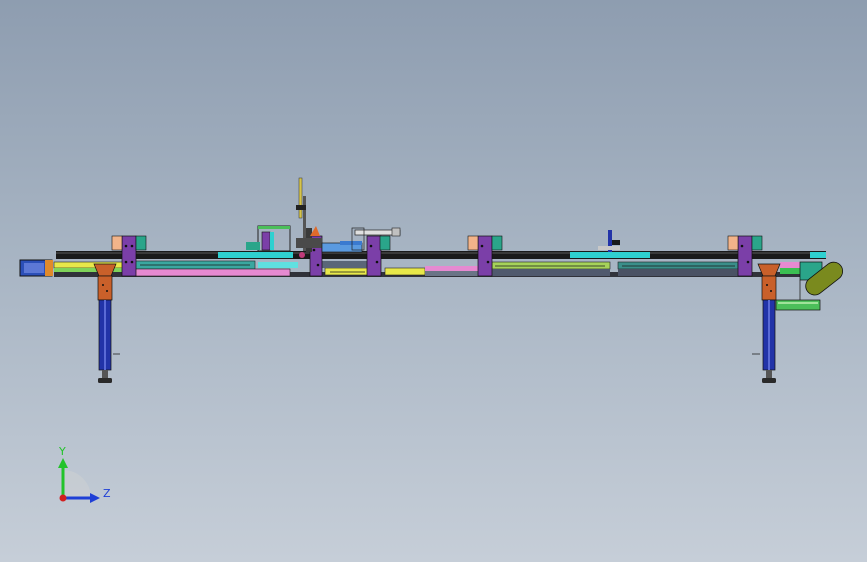 This screenshot has height=562, width=867. I want to click on axis-triad: Y Z, so click(84, 474).